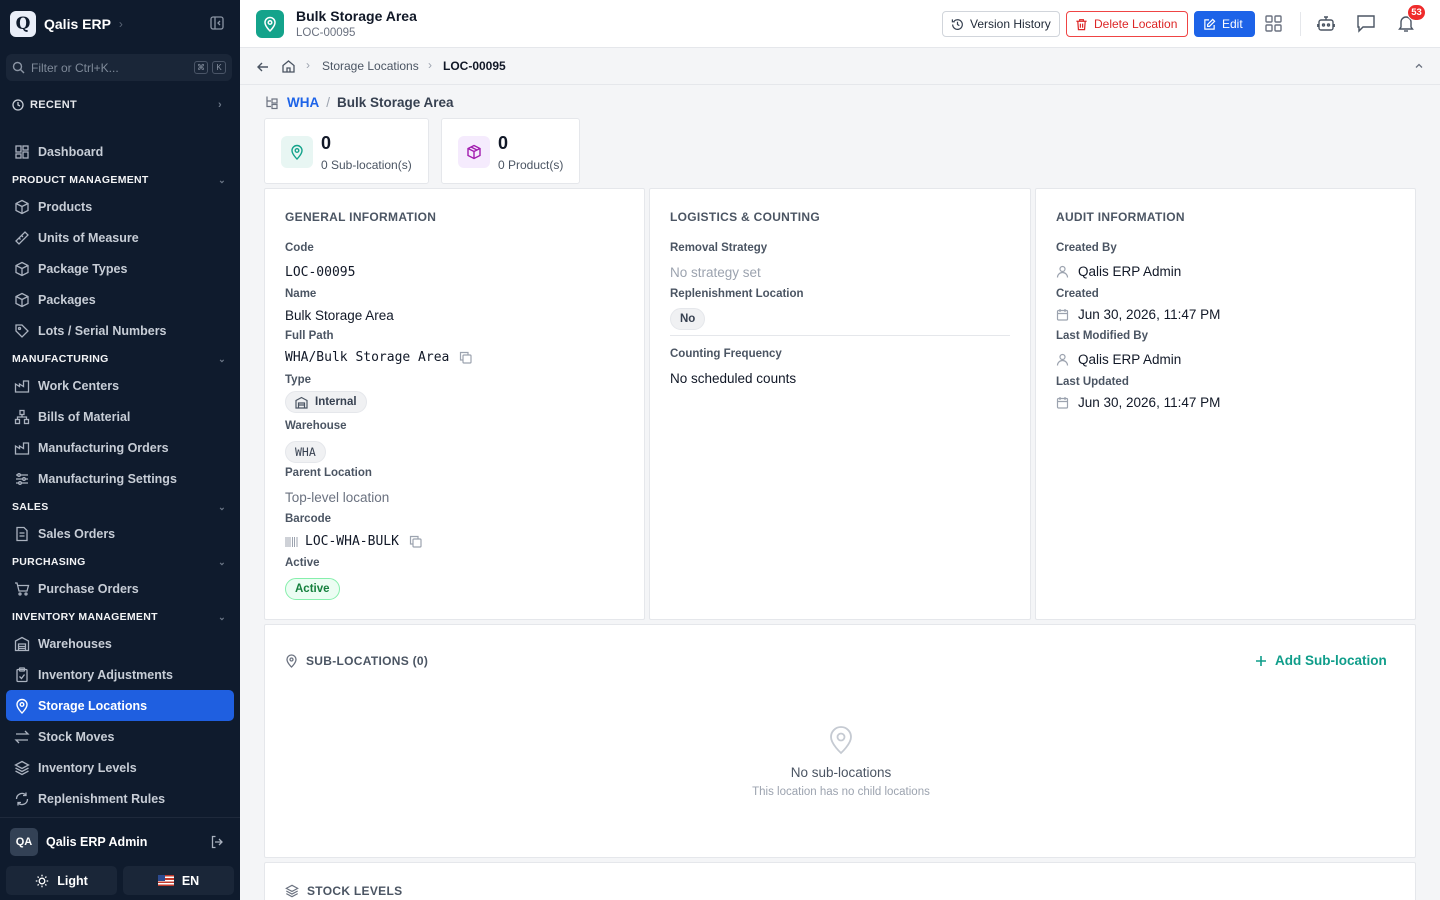  I want to click on add-sublocation-button: Add Sub-location, so click(1321, 660).